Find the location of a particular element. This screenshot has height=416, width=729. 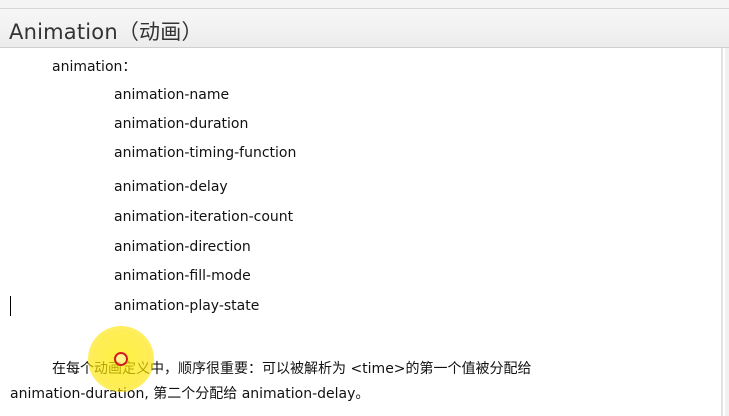

property-item: animation-duration is located at coordinates (181, 124).